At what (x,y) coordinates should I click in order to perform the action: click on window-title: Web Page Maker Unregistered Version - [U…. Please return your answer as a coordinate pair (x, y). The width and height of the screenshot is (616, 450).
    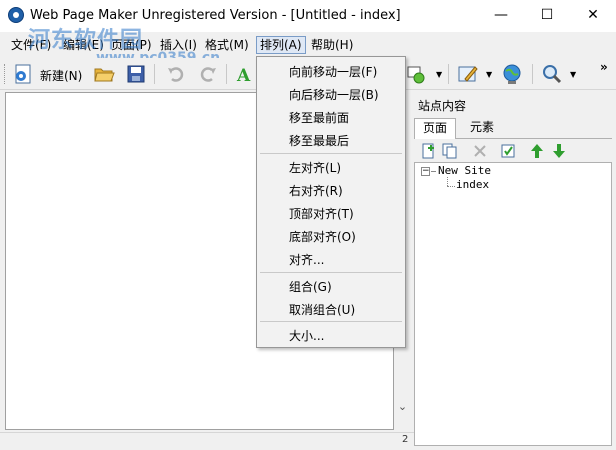
    Looking at the image, I should click on (215, 15).